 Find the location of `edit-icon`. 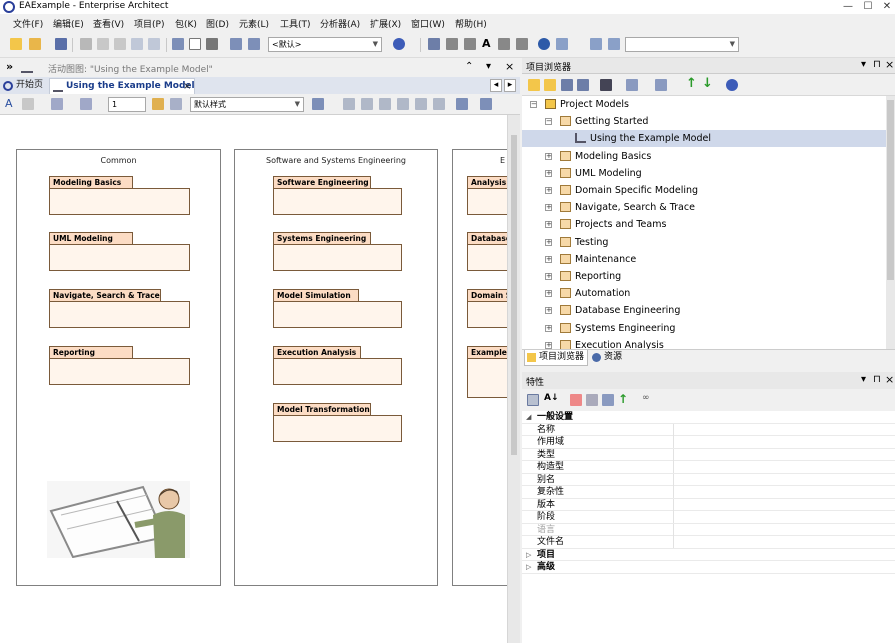

edit-icon is located at coordinates (632, 85).